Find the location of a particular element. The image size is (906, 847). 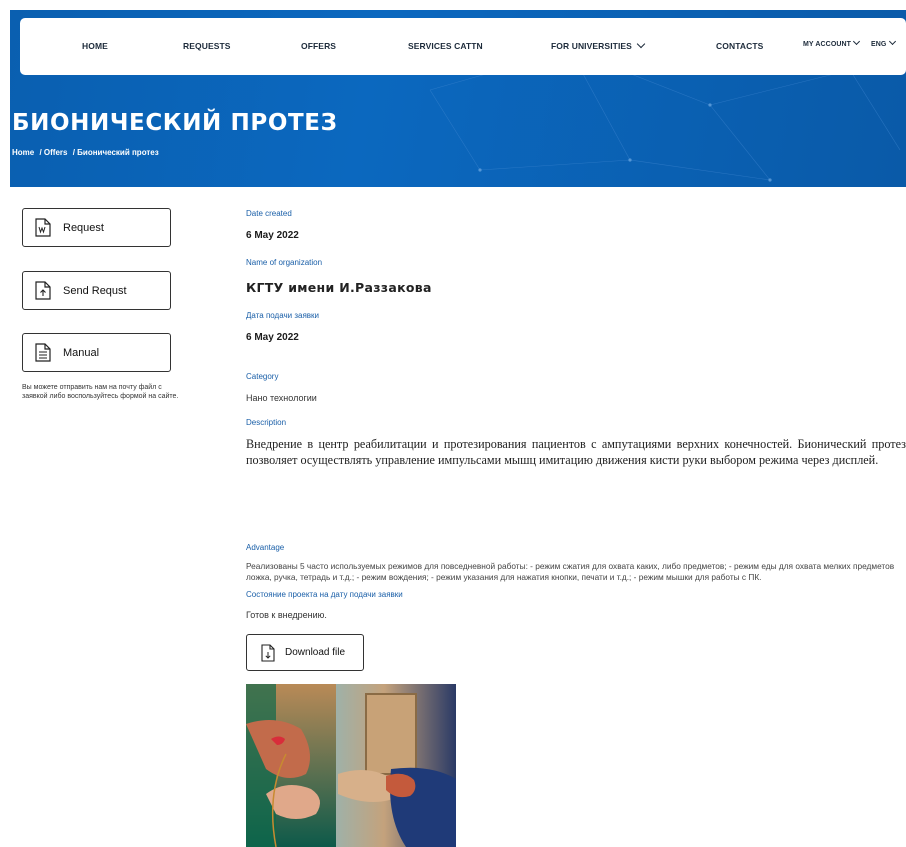

language-selector: ENG is located at coordinates (884, 42).